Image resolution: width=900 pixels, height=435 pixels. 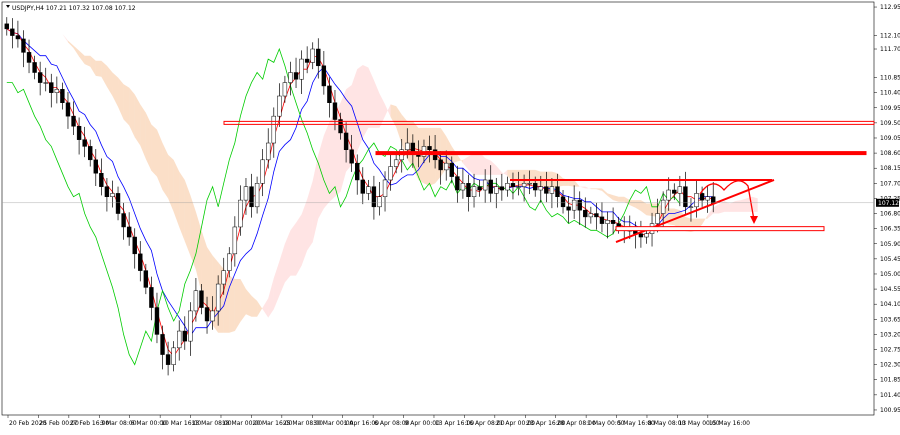 What do you see at coordinates (890, 108) in the screenshot?
I see `y-tick-label: 109.95` at bounding box center [890, 108].